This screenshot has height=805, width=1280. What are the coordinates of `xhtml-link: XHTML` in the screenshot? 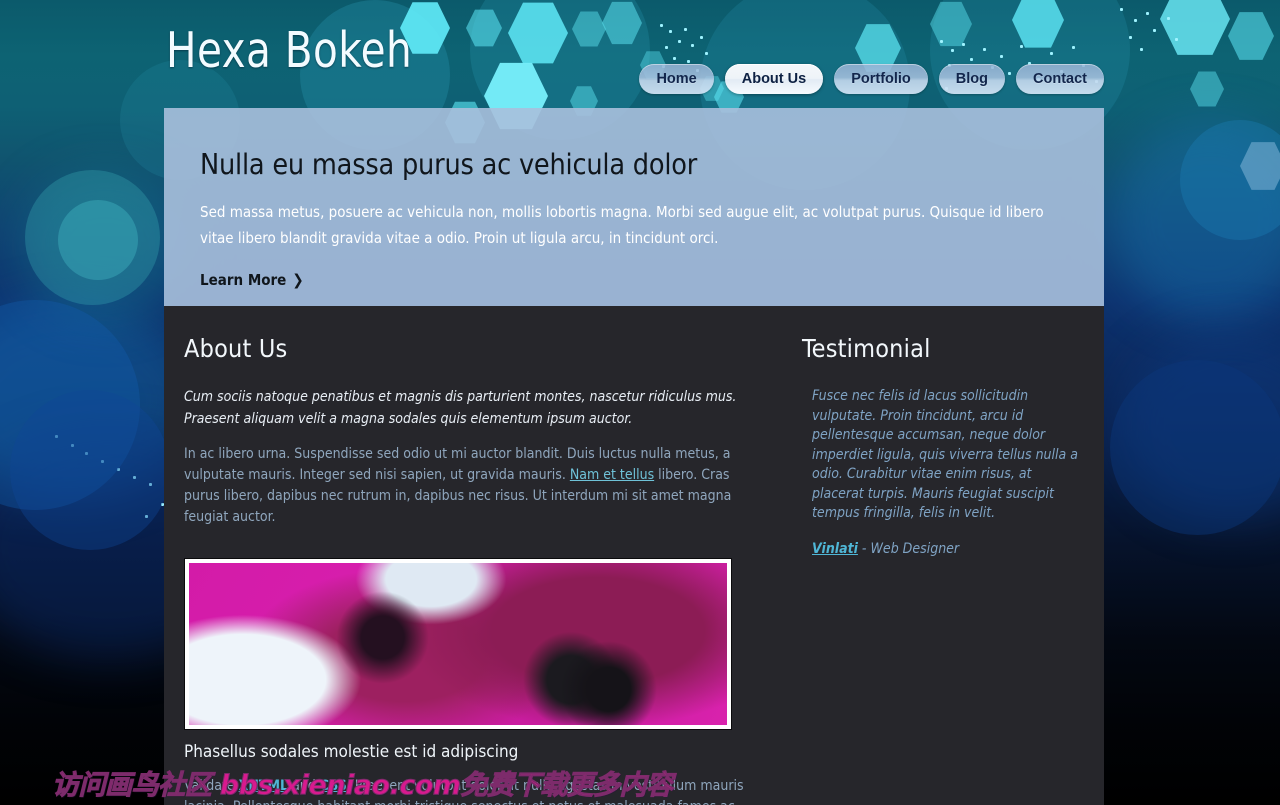 It's located at (263, 786).